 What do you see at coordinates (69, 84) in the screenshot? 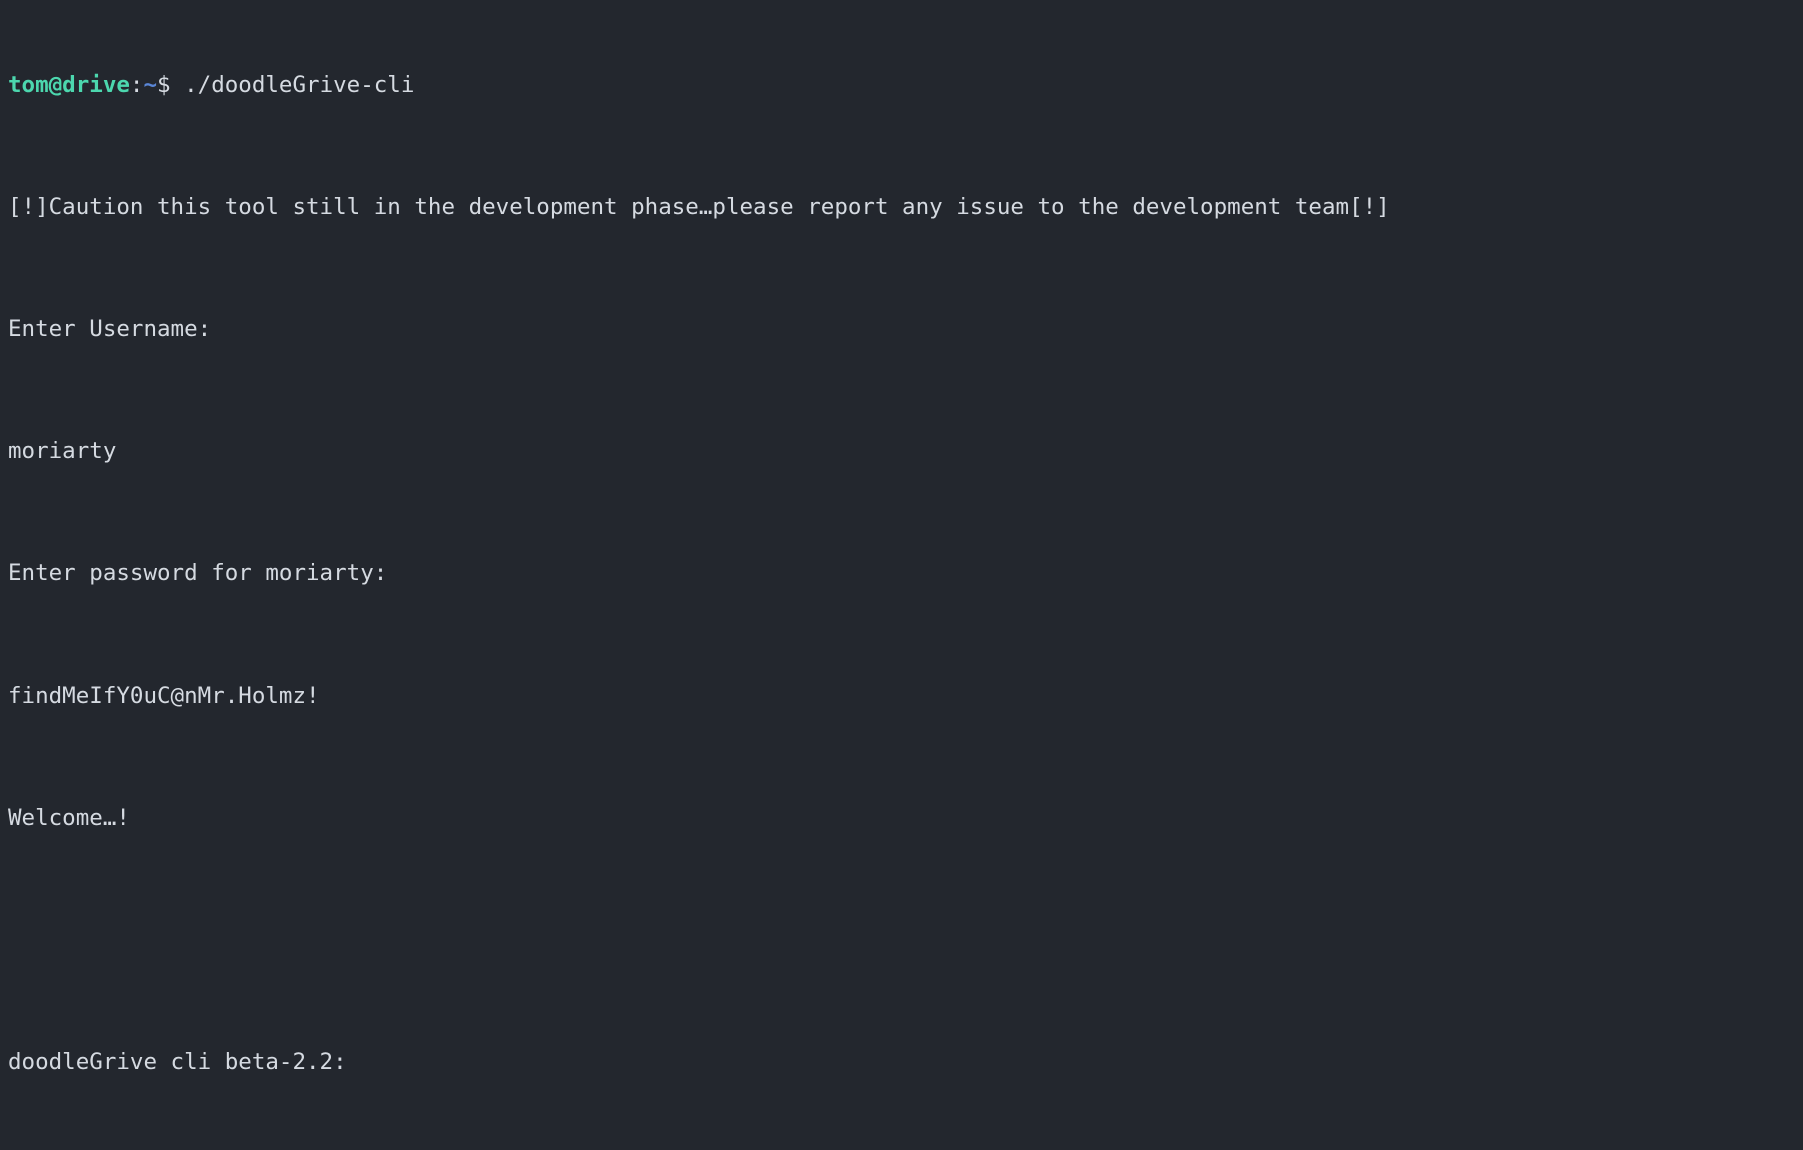
I see `prompt-user-host: tom@drive` at bounding box center [69, 84].